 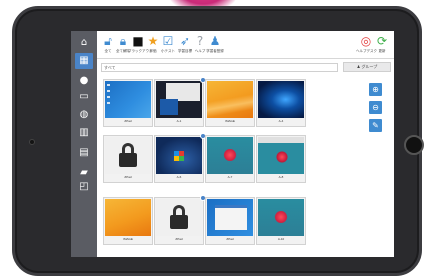 I want to click on layers-icon: ◰, so click(x=84, y=187).